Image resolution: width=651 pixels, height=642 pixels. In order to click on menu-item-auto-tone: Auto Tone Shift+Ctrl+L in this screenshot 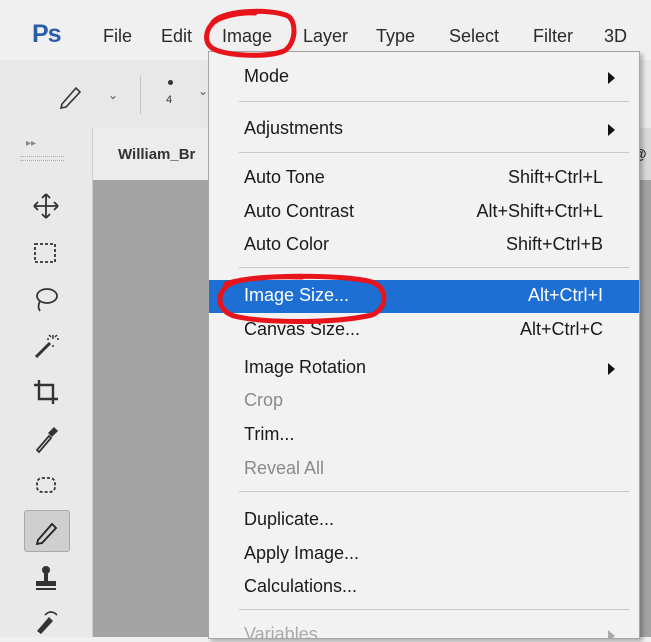, I will do `click(424, 178)`.